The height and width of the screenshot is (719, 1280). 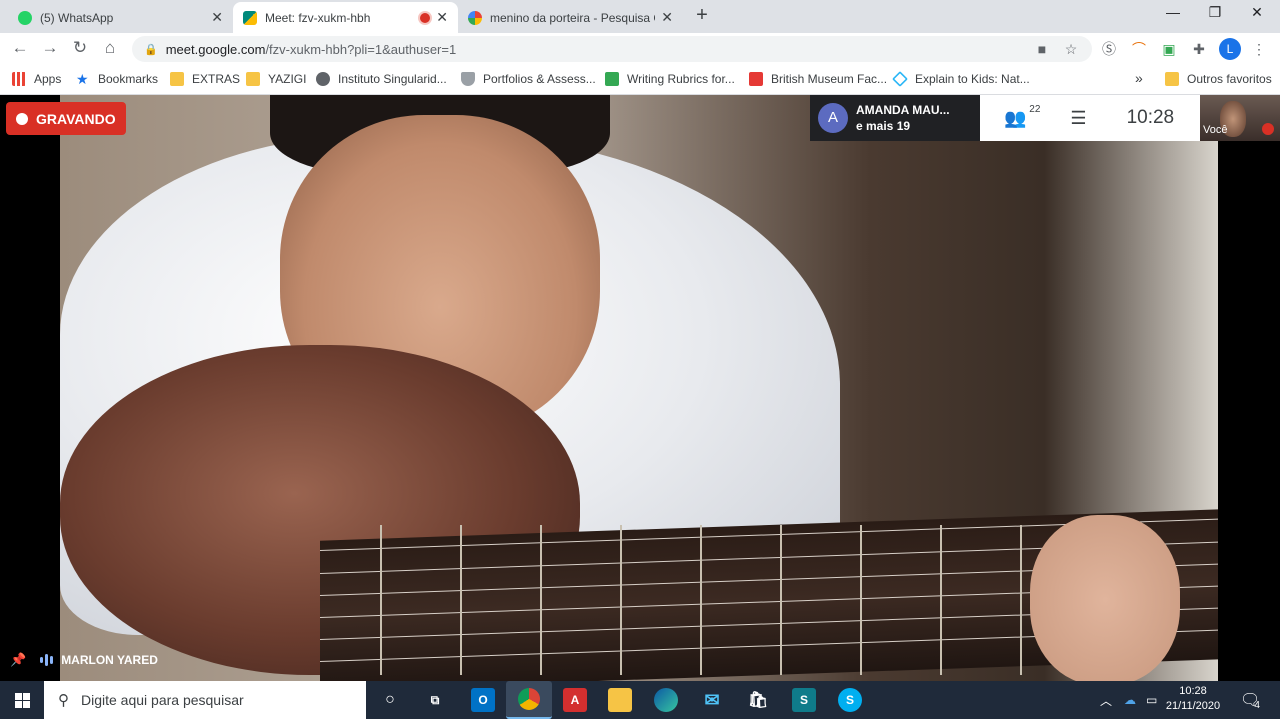 What do you see at coordinates (50, 48) in the screenshot?
I see `forward-button: →` at bounding box center [50, 48].